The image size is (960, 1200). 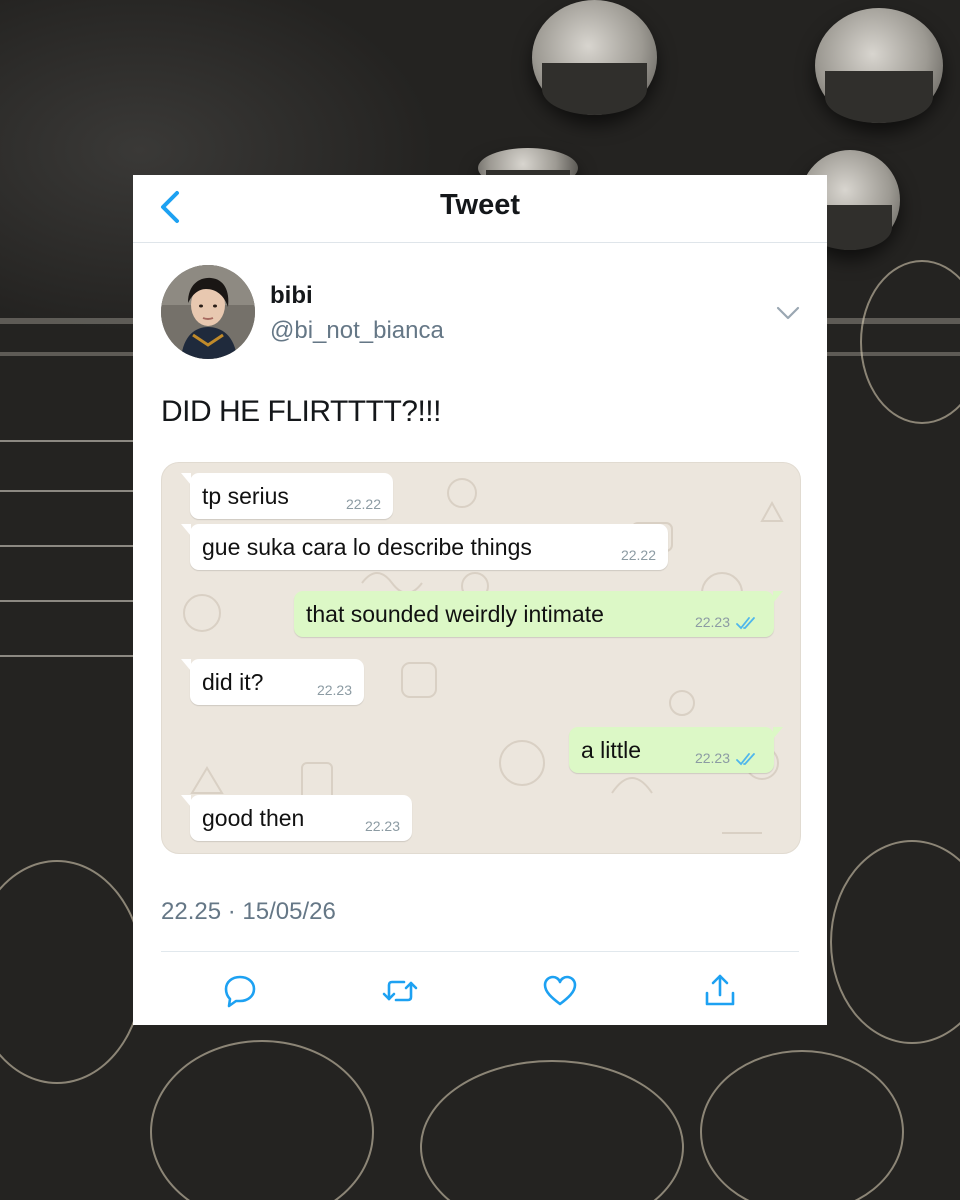 What do you see at coordinates (455, 613) in the screenshot?
I see `chat-message-text: that sounded weirdly intimate` at bounding box center [455, 613].